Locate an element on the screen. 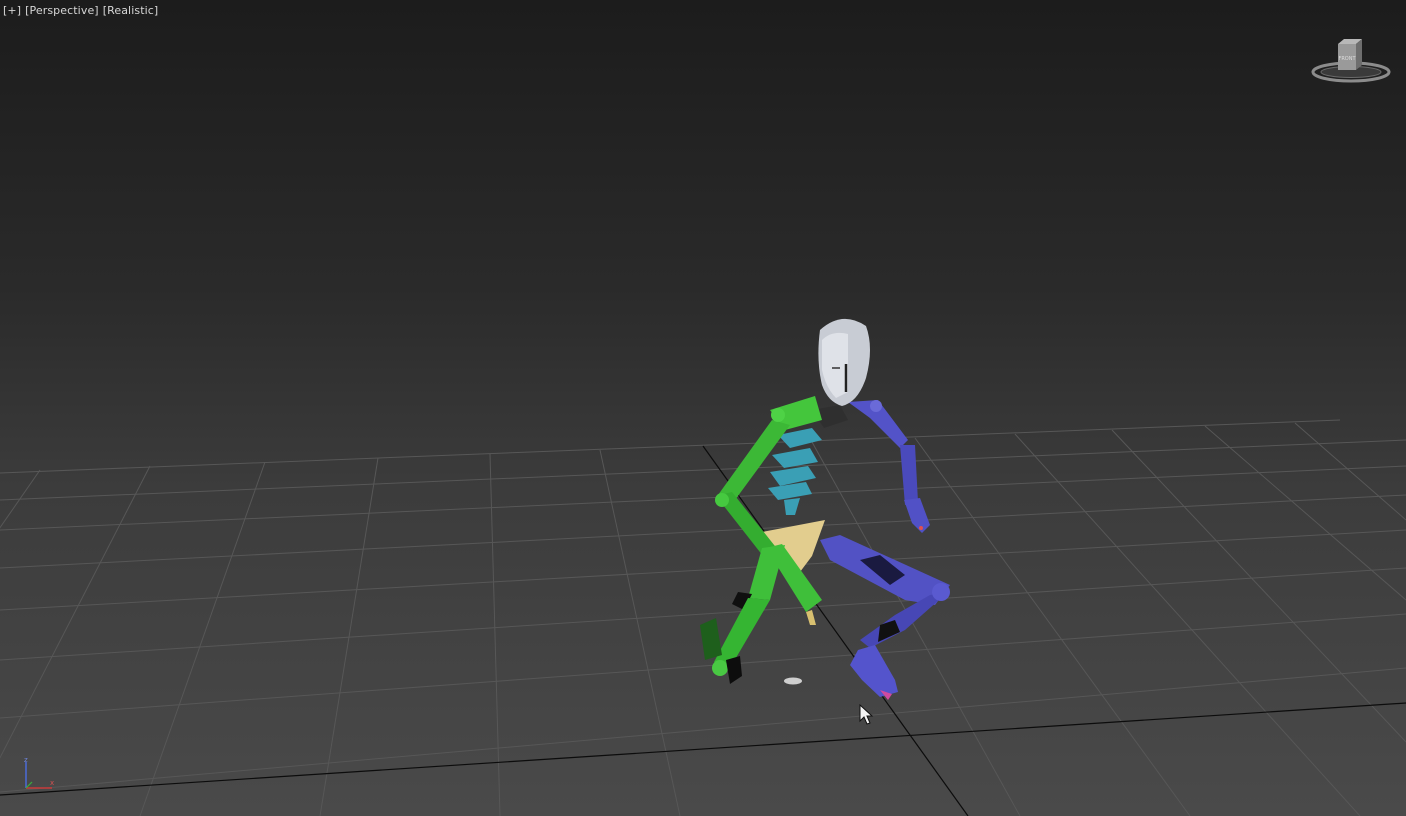  biped-head is located at coordinates (844, 362).